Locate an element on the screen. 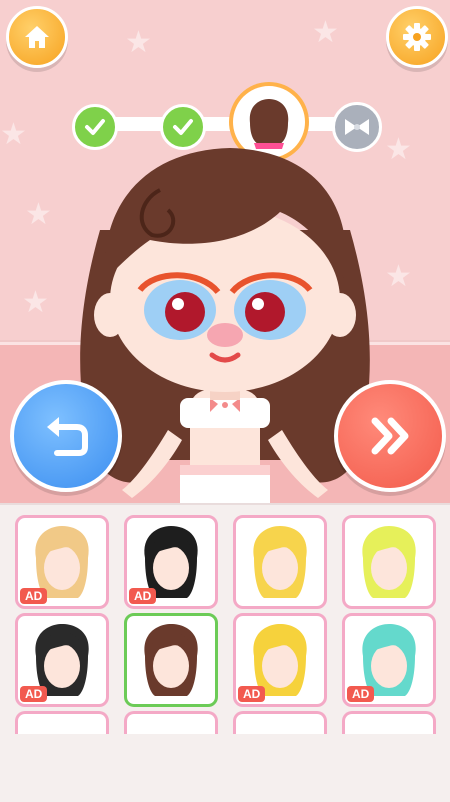 The width and height of the screenshot is (450, 802). hair-option-golden-curly is located at coordinates (280, 562).